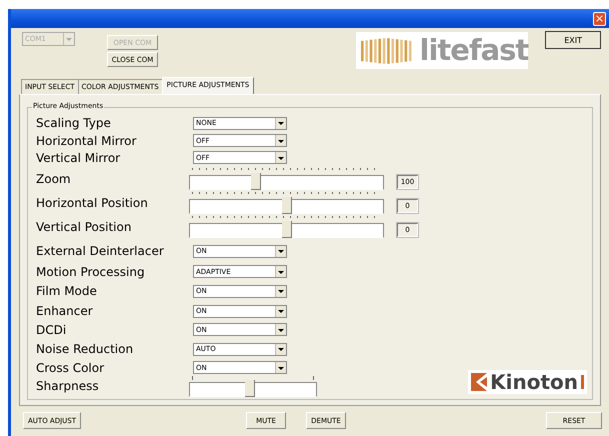  What do you see at coordinates (599, 19) in the screenshot?
I see `close-button: ×` at bounding box center [599, 19].